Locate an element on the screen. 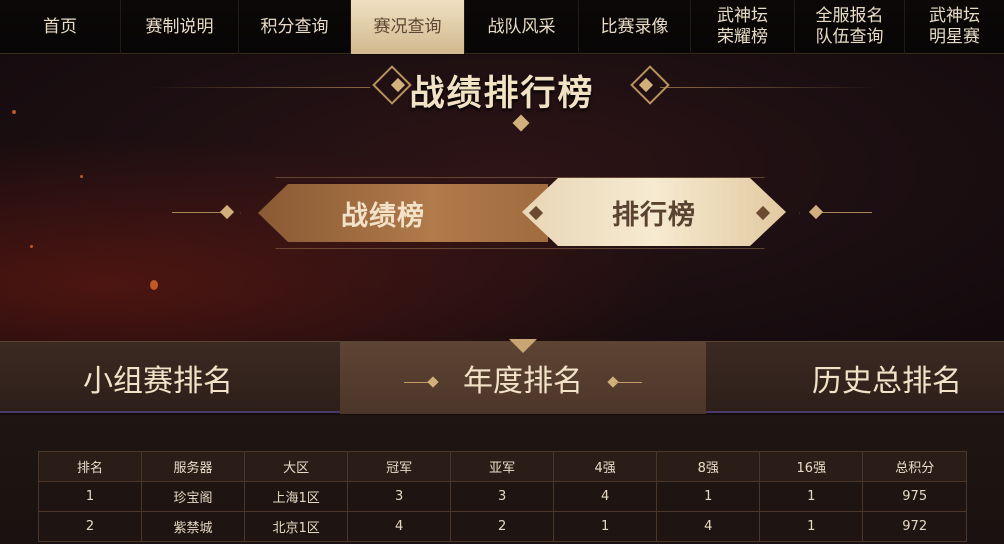 This screenshot has height=544, width=1004. tab-group-stage-ranking: 小组赛排名 is located at coordinates (170, 378).